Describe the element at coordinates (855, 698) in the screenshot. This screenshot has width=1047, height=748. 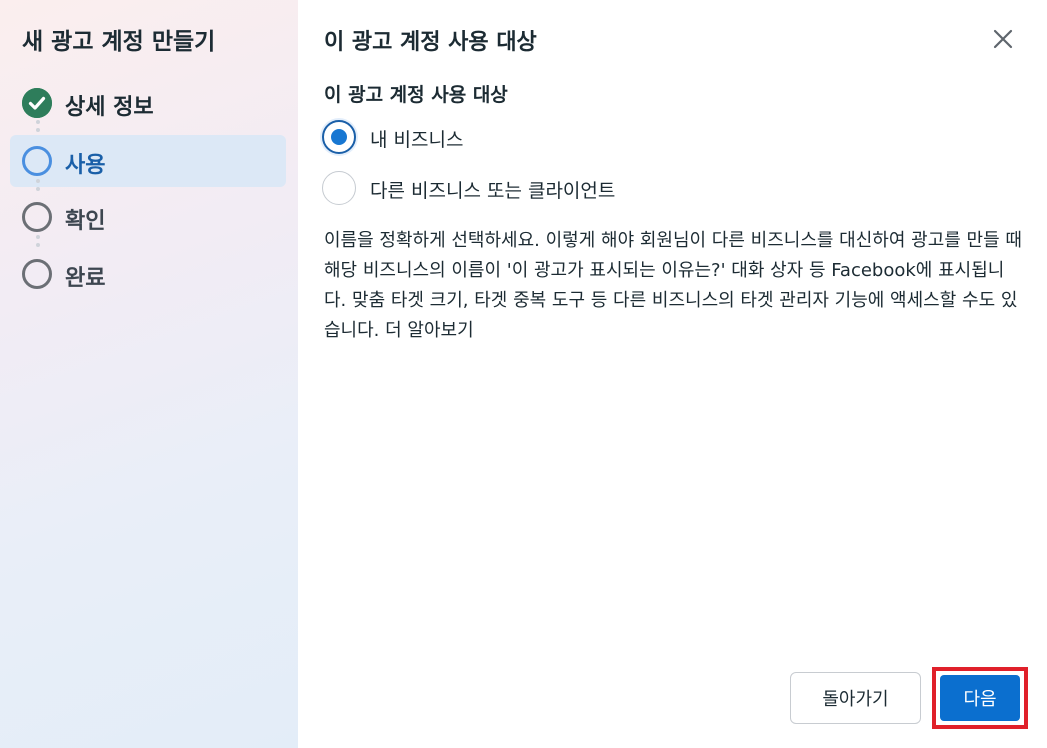
I see `back-button: 돌아가기` at that location.